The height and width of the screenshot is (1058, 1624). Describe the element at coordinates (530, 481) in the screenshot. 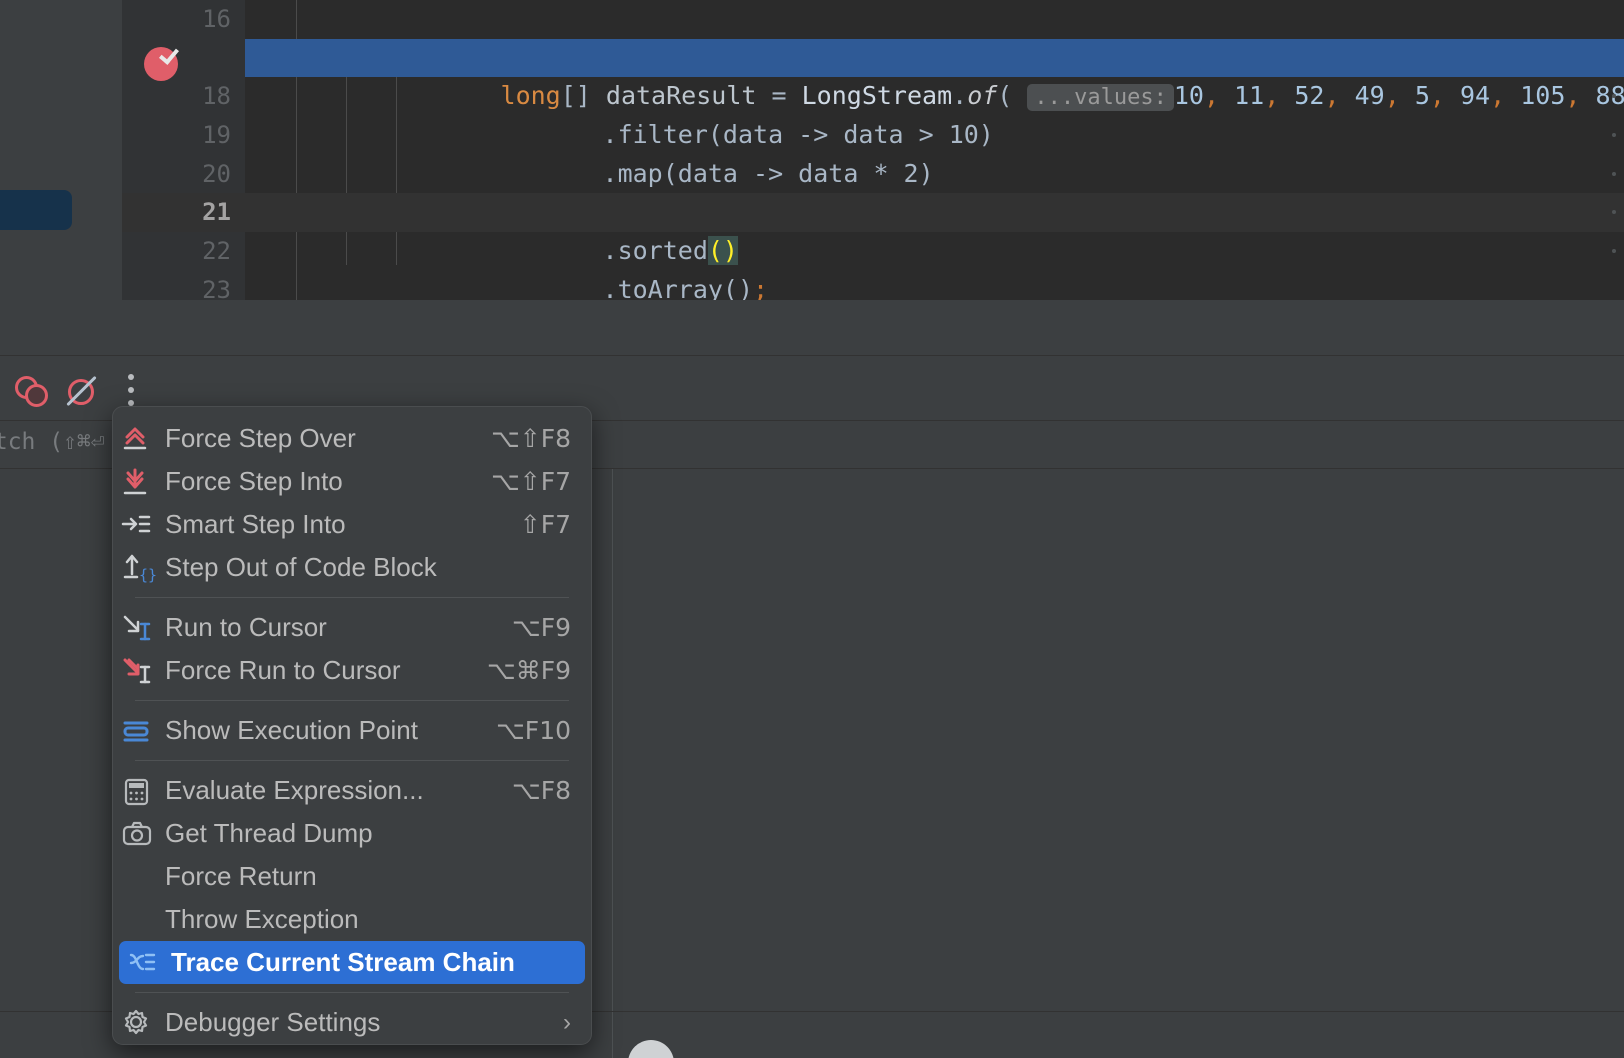

I see `menu-item-shortcut: ⌥⇧F7` at that location.